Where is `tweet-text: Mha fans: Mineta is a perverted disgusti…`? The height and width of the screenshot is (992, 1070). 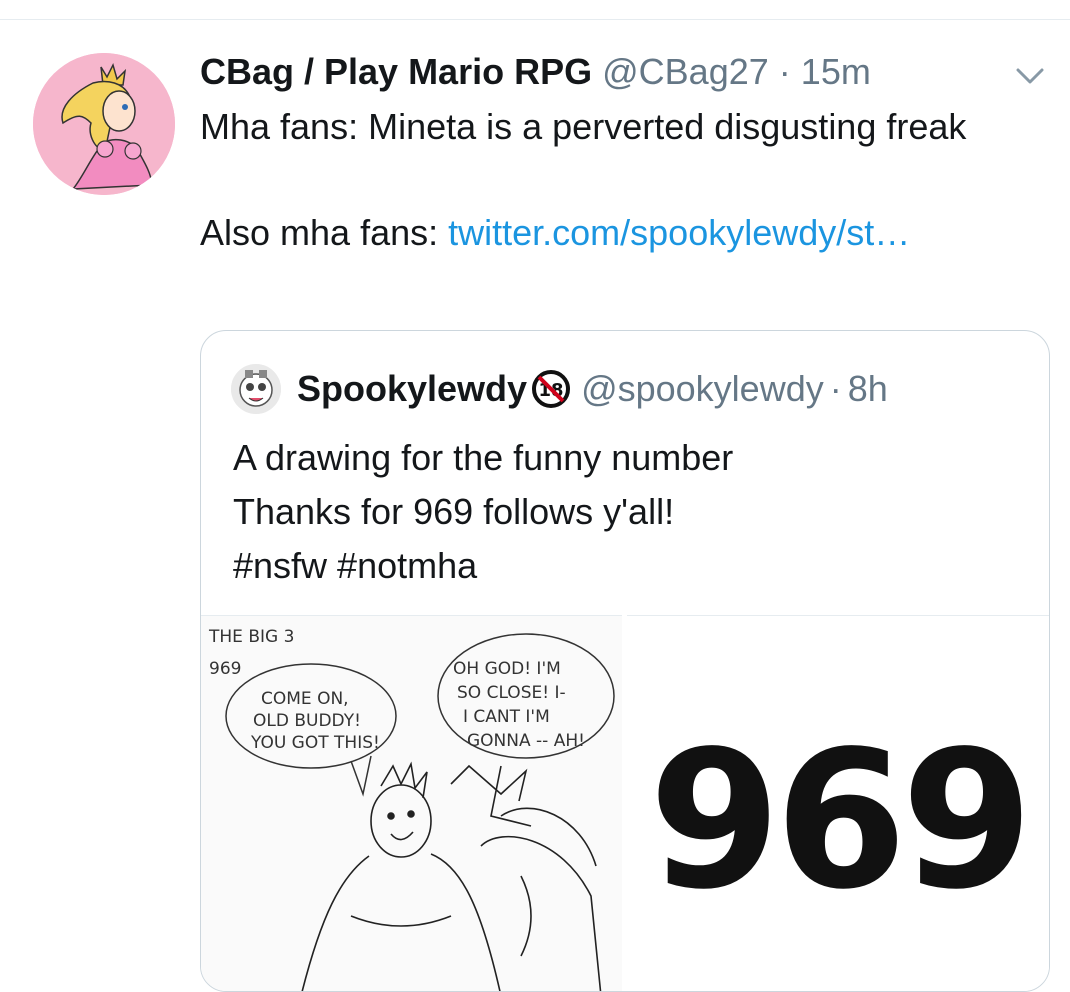 tweet-text: Mha fans: Mineta is a perverted disgusti… is located at coordinates (625, 179).